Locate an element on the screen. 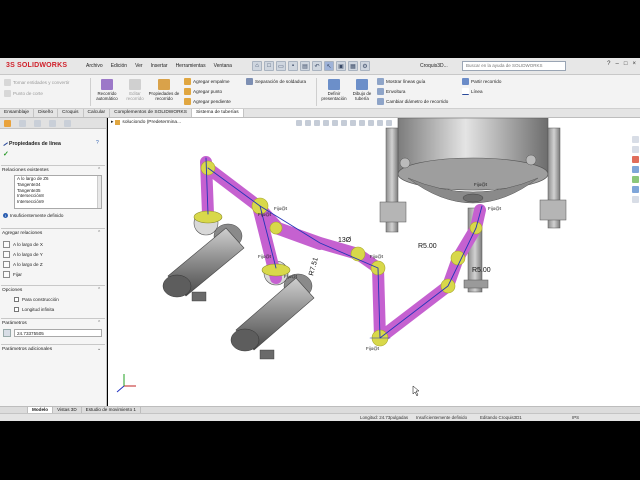  length-param-input: 24.73375505 is located at coordinates (58, 333).